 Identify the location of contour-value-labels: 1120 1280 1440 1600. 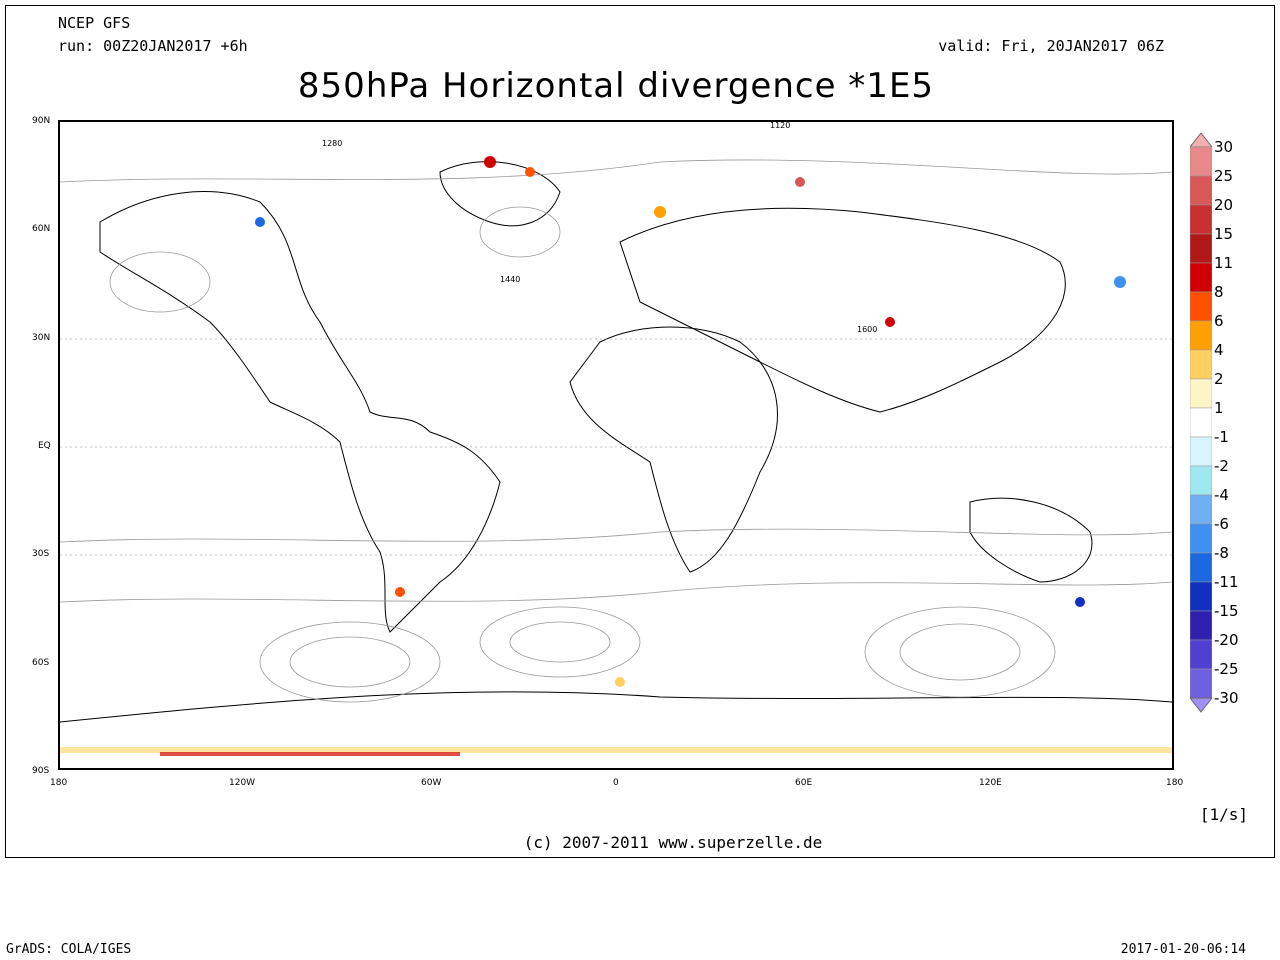
(599, 227).